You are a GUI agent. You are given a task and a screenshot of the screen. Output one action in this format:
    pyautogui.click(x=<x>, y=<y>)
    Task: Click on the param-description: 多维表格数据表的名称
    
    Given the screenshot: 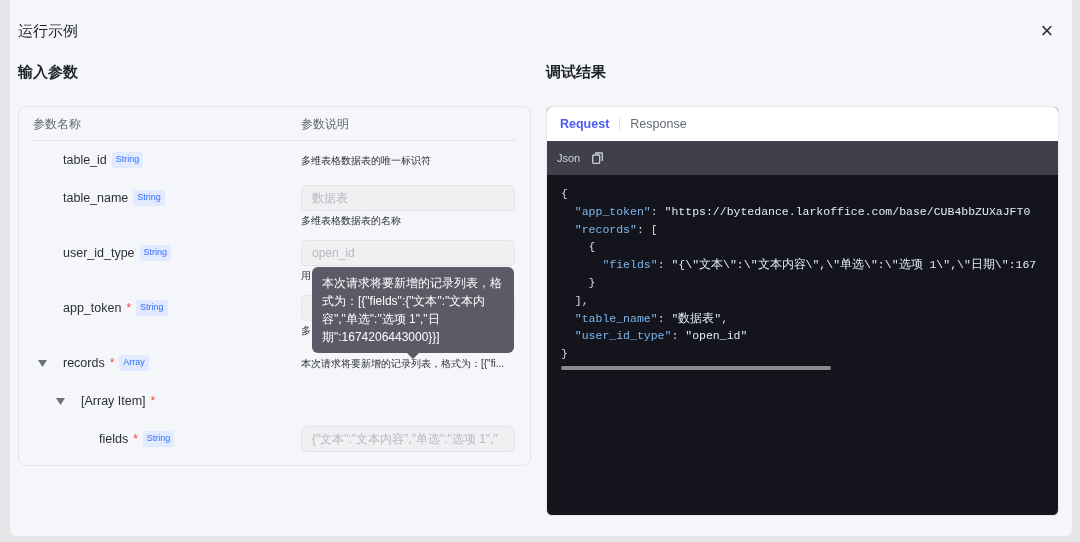 What is the action you would take?
    pyautogui.click(x=351, y=221)
    